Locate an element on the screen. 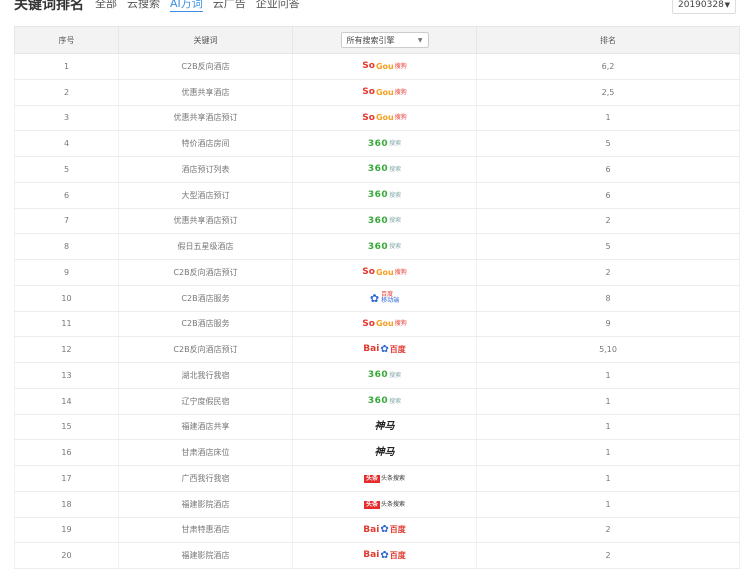  table-row: 6 大型酒店预订 360 搜索 6 is located at coordinates (377, 195).